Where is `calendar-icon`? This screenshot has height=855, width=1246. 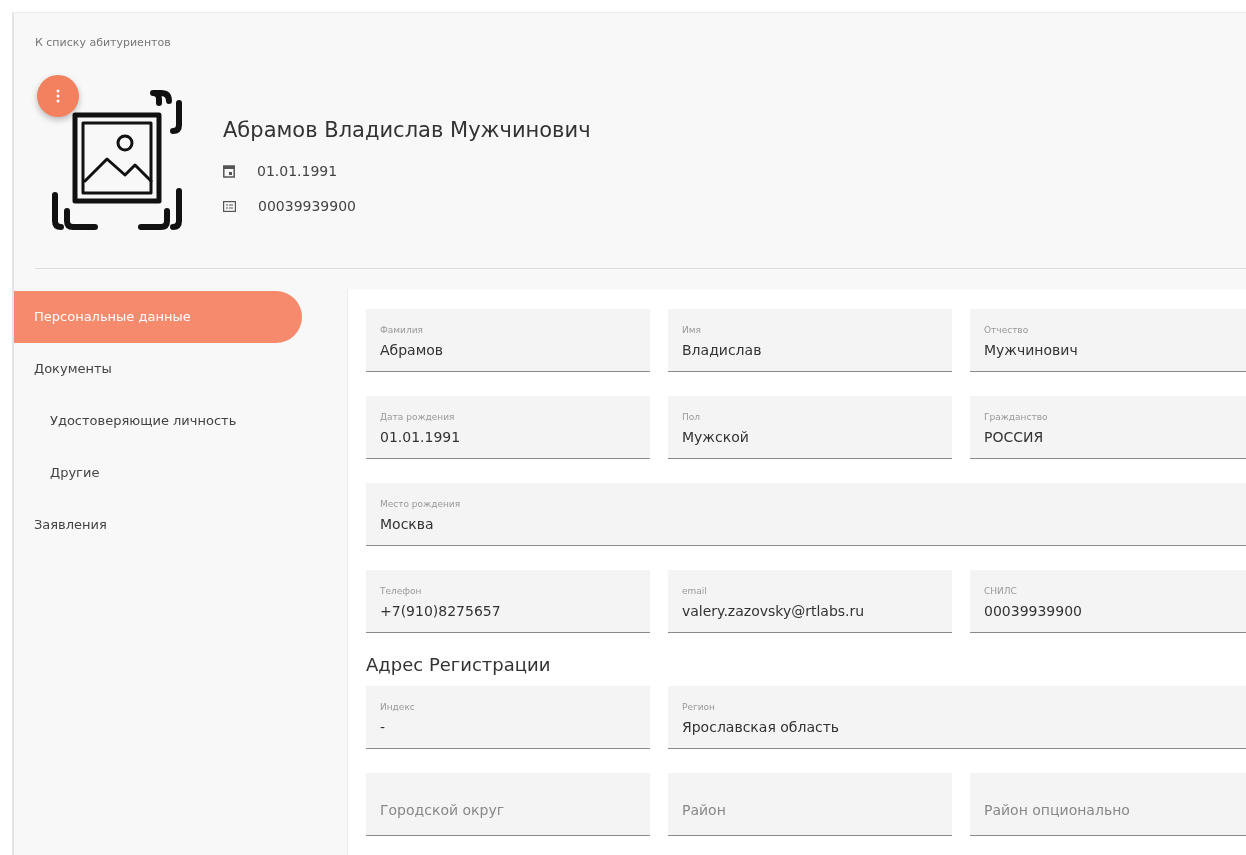 calendar-icon is located at coordinates (229, 171).